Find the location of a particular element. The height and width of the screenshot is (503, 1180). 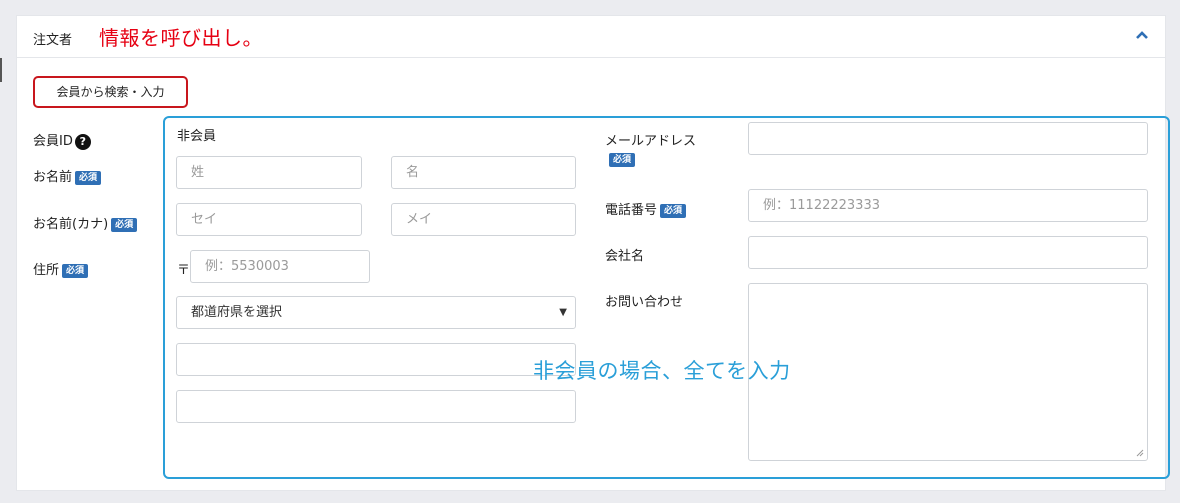

company-label: 会社名 is located at coordinates (625, 256).